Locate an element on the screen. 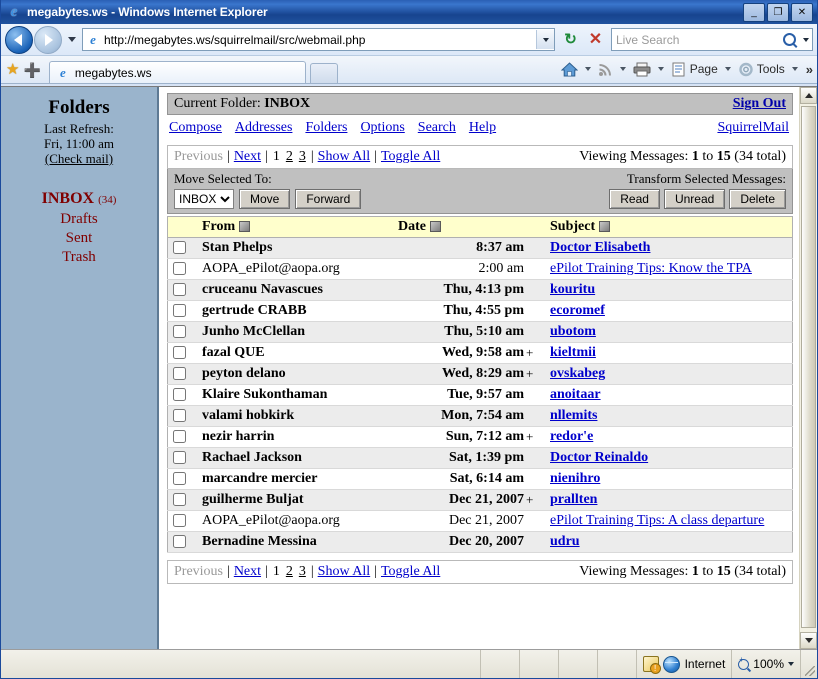 The height and width of the screenshot is (679, 818). tools-dropdown-icon is located at coordinates (794, 69).